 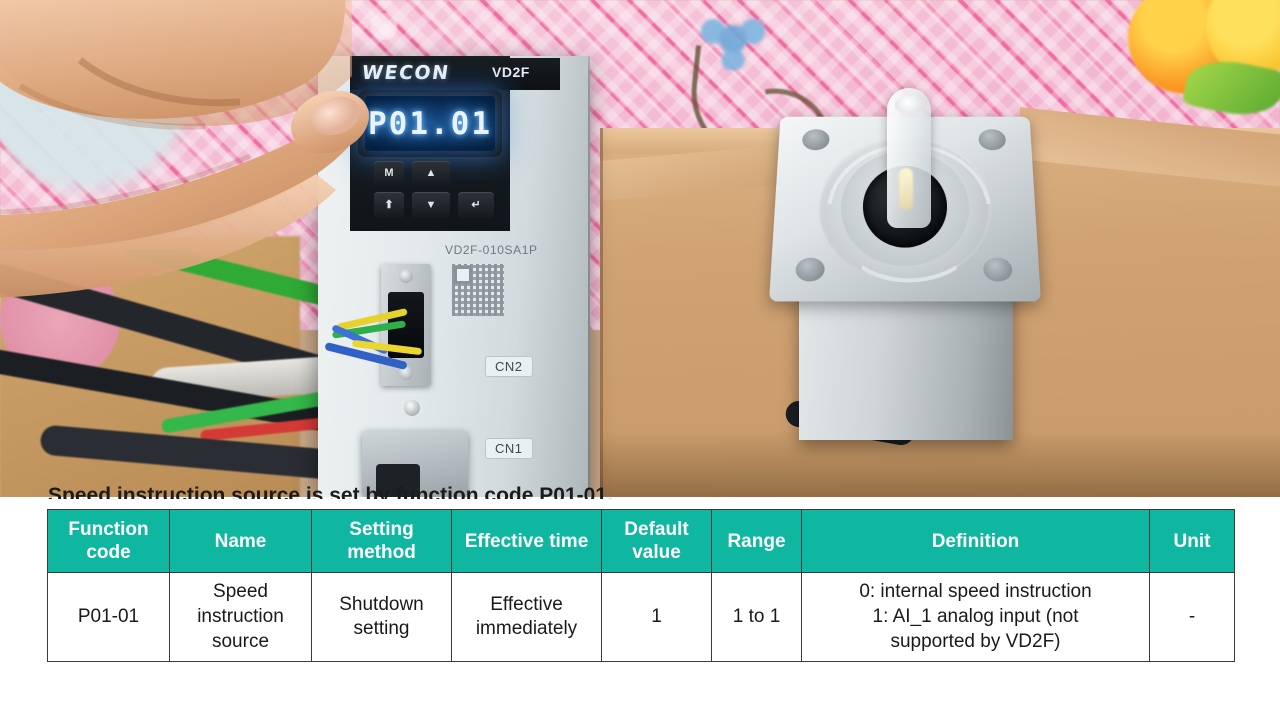 What do you see at coordinates (108, 541) in the screenshot?
I see `column-header-function-code: Function code` at bounding box center [108, 541].